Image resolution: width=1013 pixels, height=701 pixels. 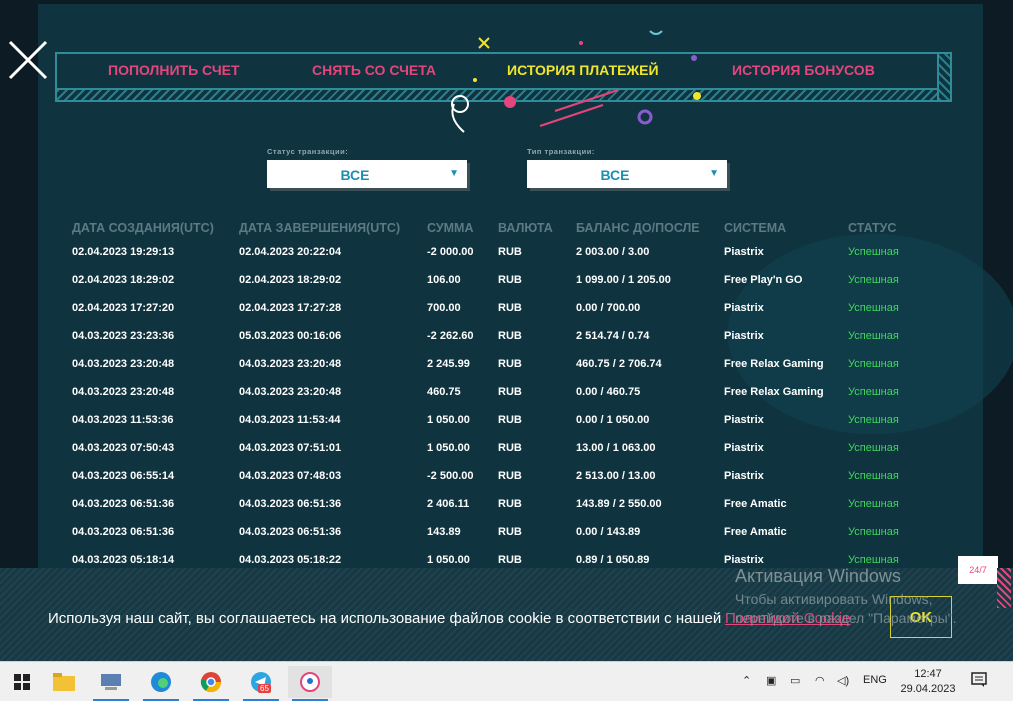 What do you see at coordinates (310, 683) in the screenshot?
I see `game-app-icon` at bounding box center [310, 683].